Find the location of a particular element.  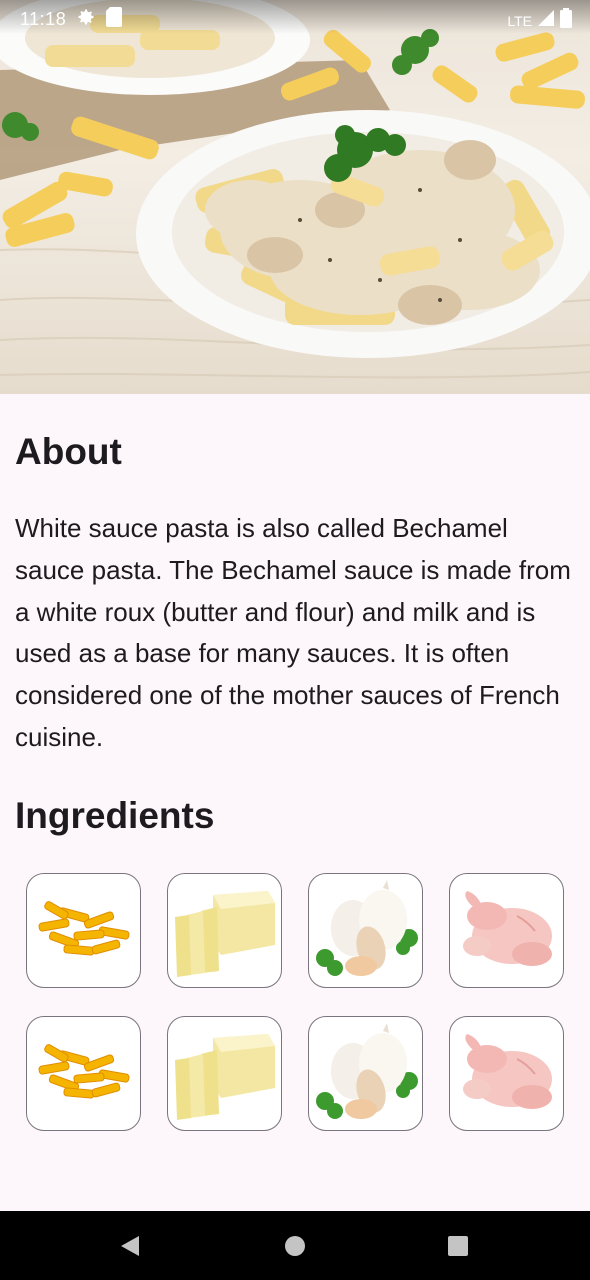

recents-icon is located at coordinates (458, 1245).